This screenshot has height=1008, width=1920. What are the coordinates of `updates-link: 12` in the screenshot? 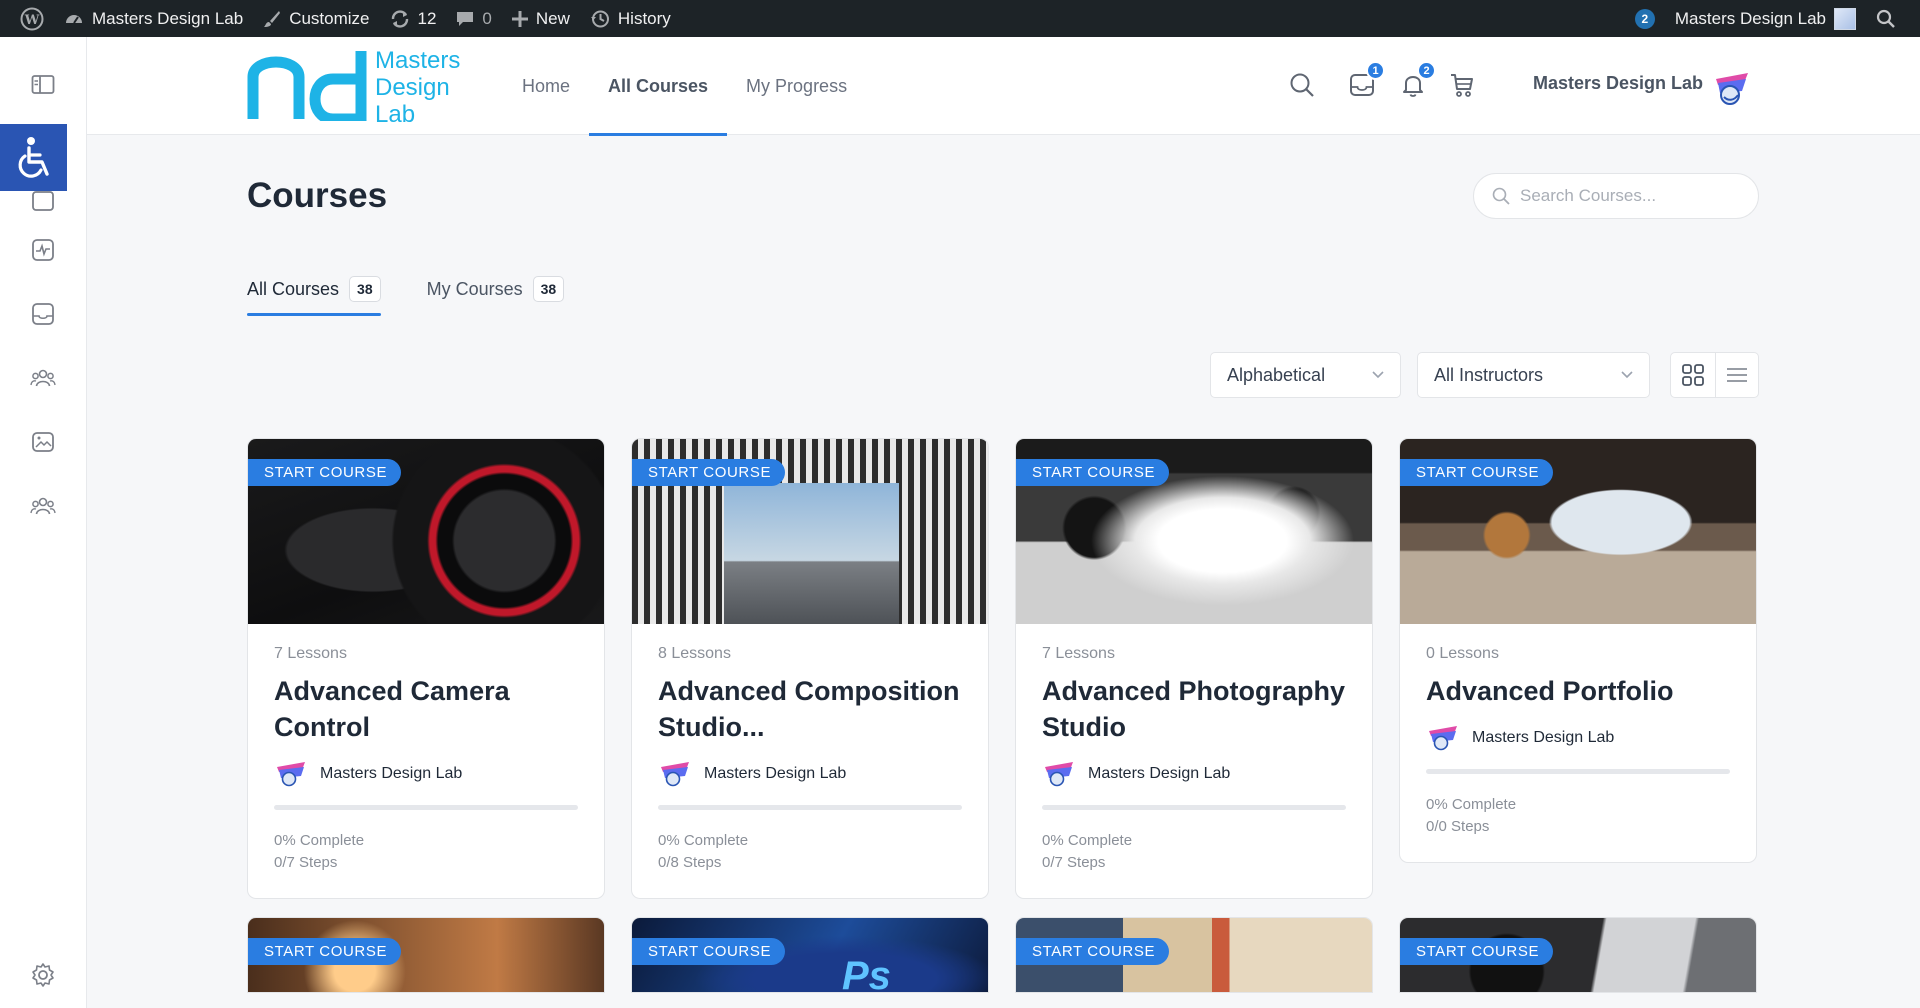 It's located at (413, 18).